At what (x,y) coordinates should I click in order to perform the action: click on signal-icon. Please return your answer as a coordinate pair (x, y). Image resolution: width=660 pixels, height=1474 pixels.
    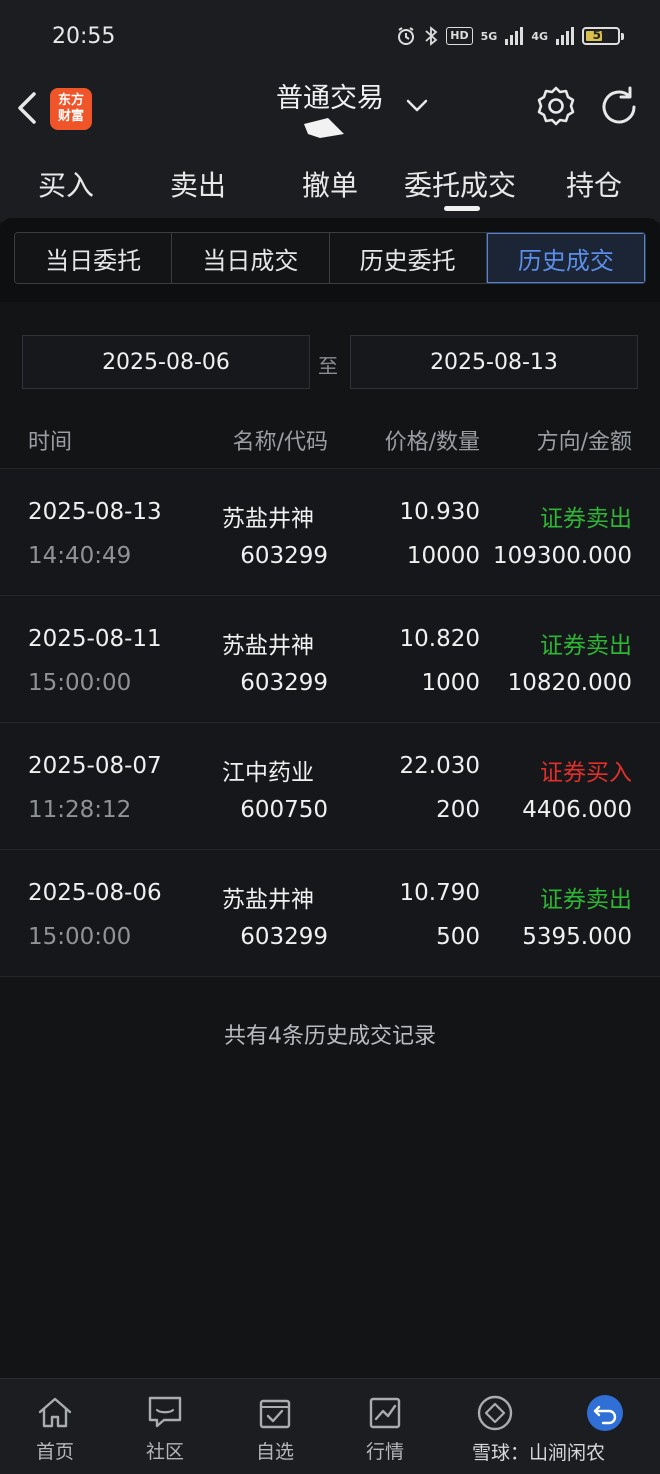
    Looking at the image, I should click on (514, 36).